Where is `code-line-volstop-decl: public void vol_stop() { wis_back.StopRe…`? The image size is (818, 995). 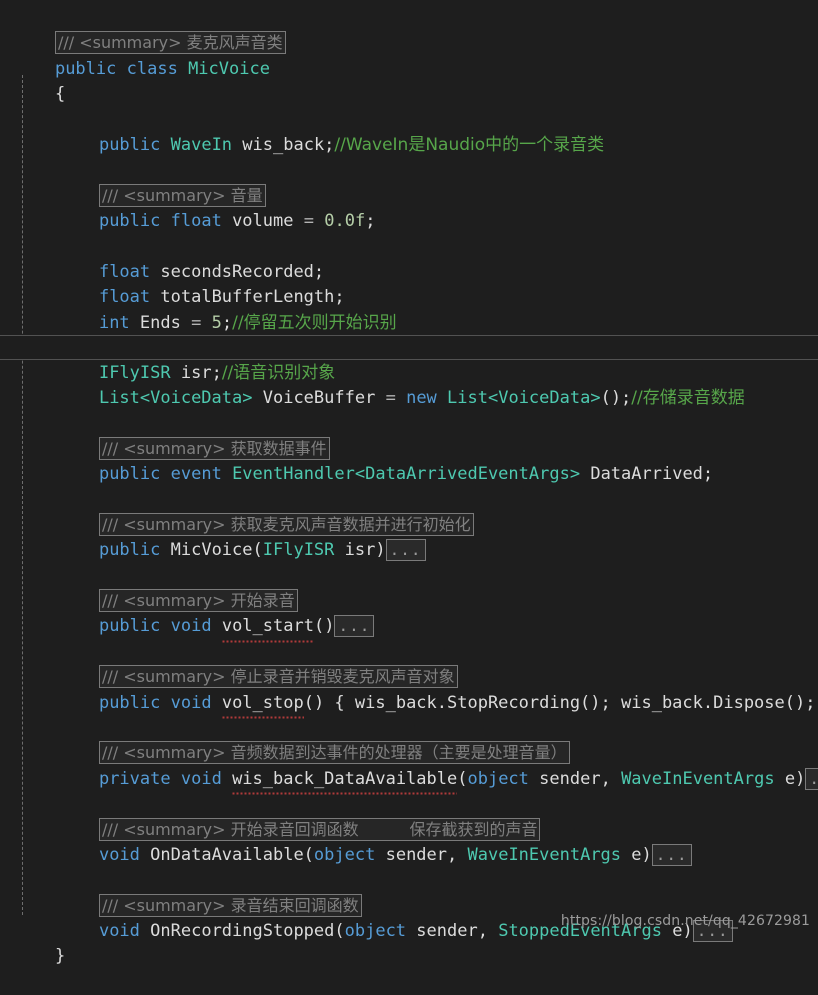
code-line-volstop-decl: public void vol_stop() { wis_back.StopRe… is located at coordinates (409, 692).